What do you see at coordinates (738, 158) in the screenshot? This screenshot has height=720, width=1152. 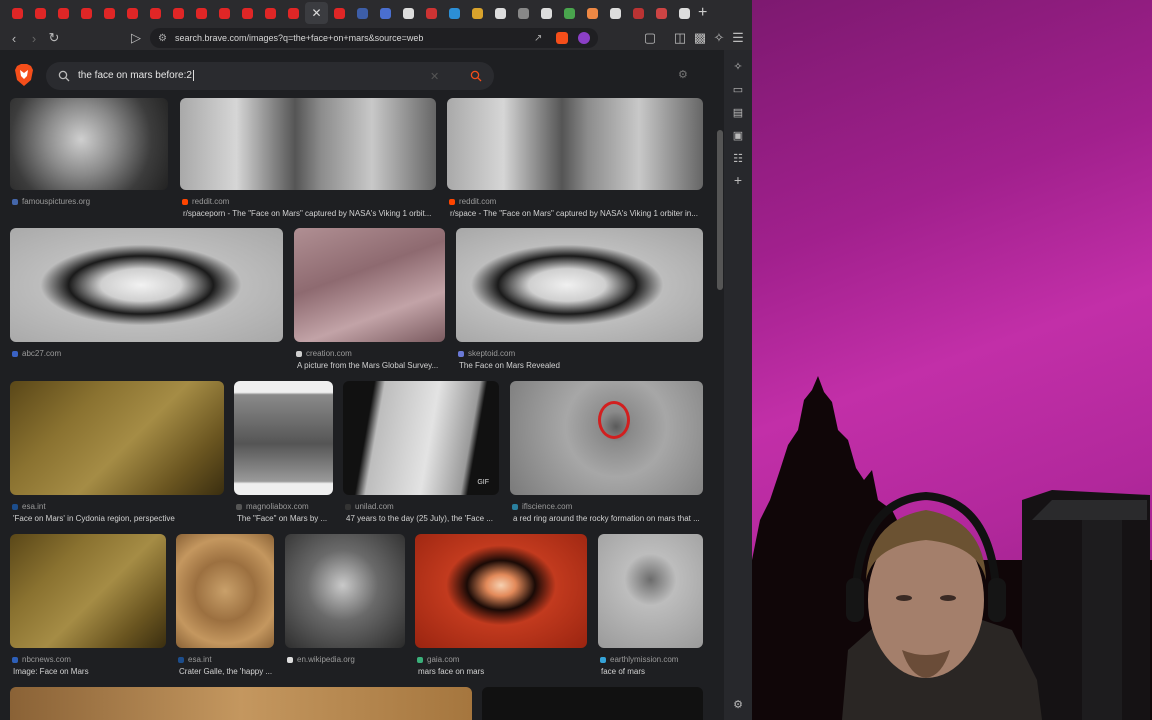 I see `reading-list-icon: ☷` at bounding box center [738, 158].